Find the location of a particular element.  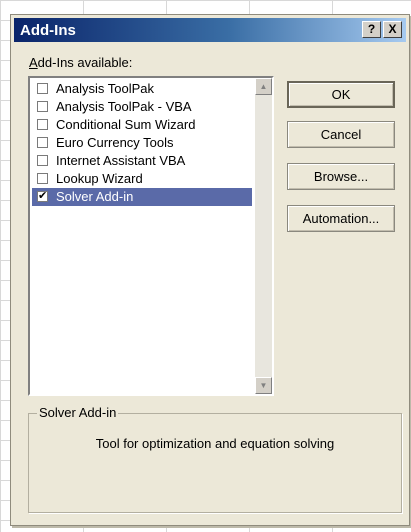

help-button: ? is located at coordinates (371, 29).